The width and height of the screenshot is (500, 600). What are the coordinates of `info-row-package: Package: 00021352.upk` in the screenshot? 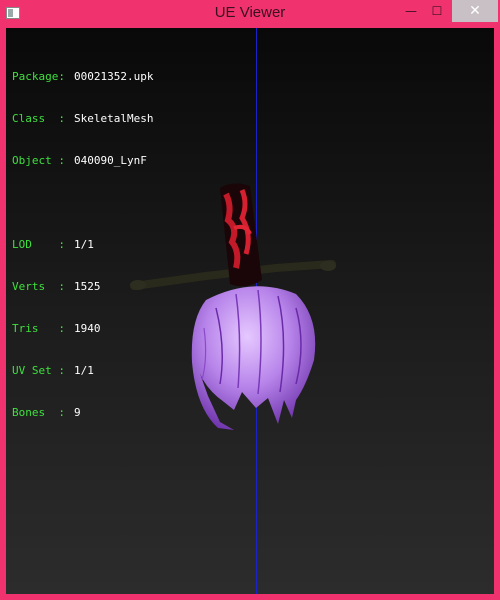 It's located at (82, 77).